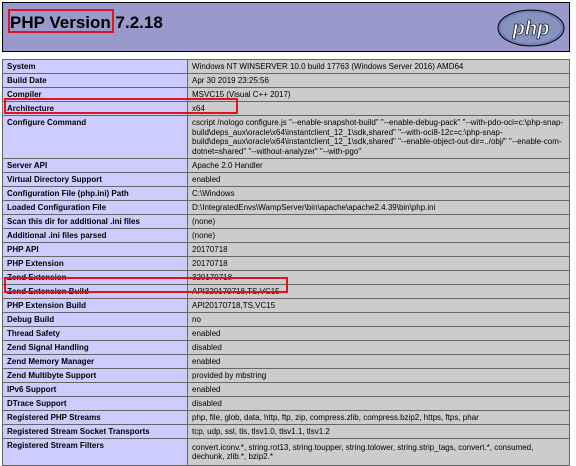 This screenshot has width=576, height=466. What do you see at coordinates (95, 361) in the screenshot?
I see `row-key: Zend Memory Manager` at bounding box center [95, 361].